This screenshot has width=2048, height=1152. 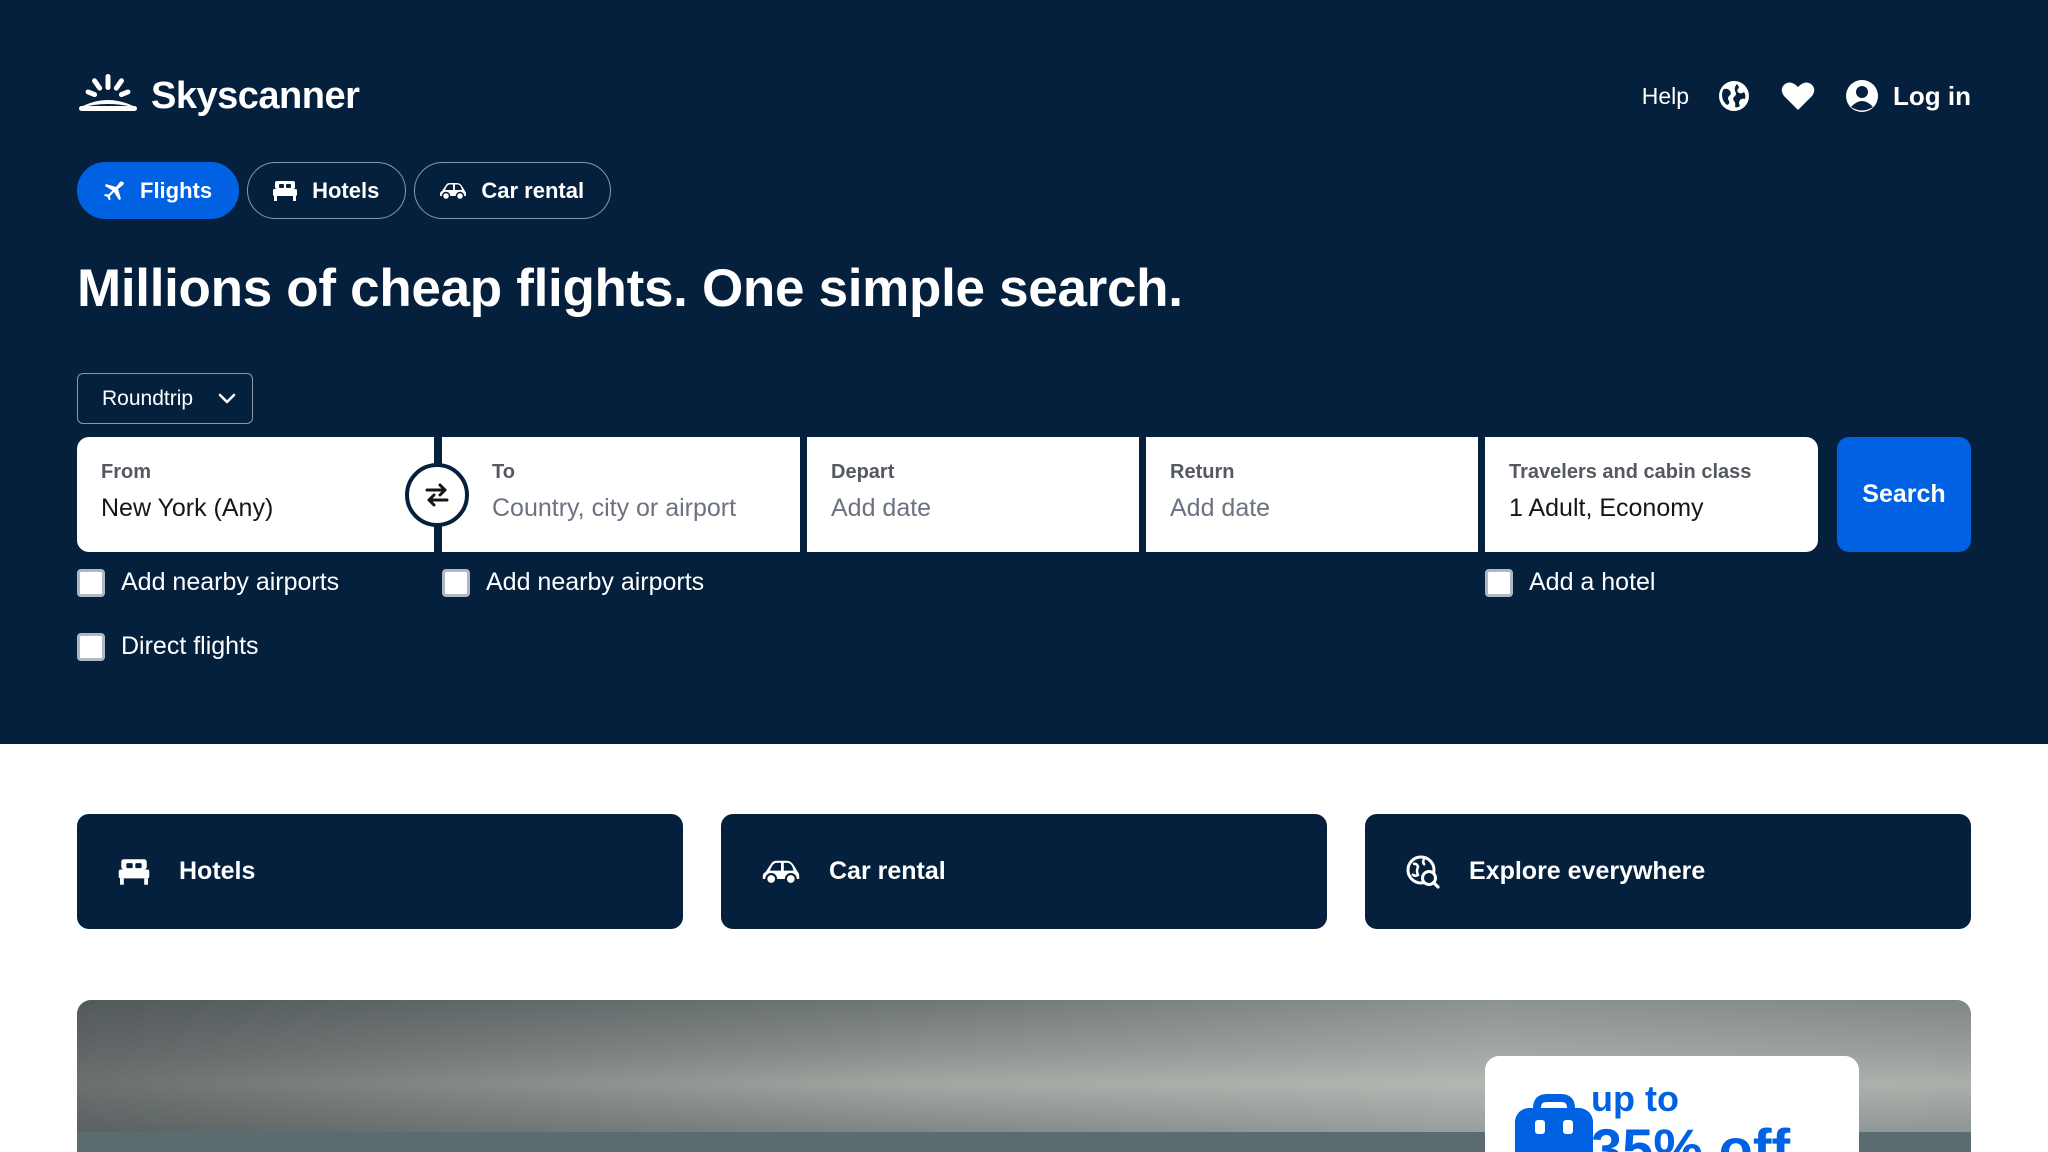 What do you see at coordinates (881, 508) in the screenshot?
I see `depart-placeholder: Add date` at bounding box center [881, 508].